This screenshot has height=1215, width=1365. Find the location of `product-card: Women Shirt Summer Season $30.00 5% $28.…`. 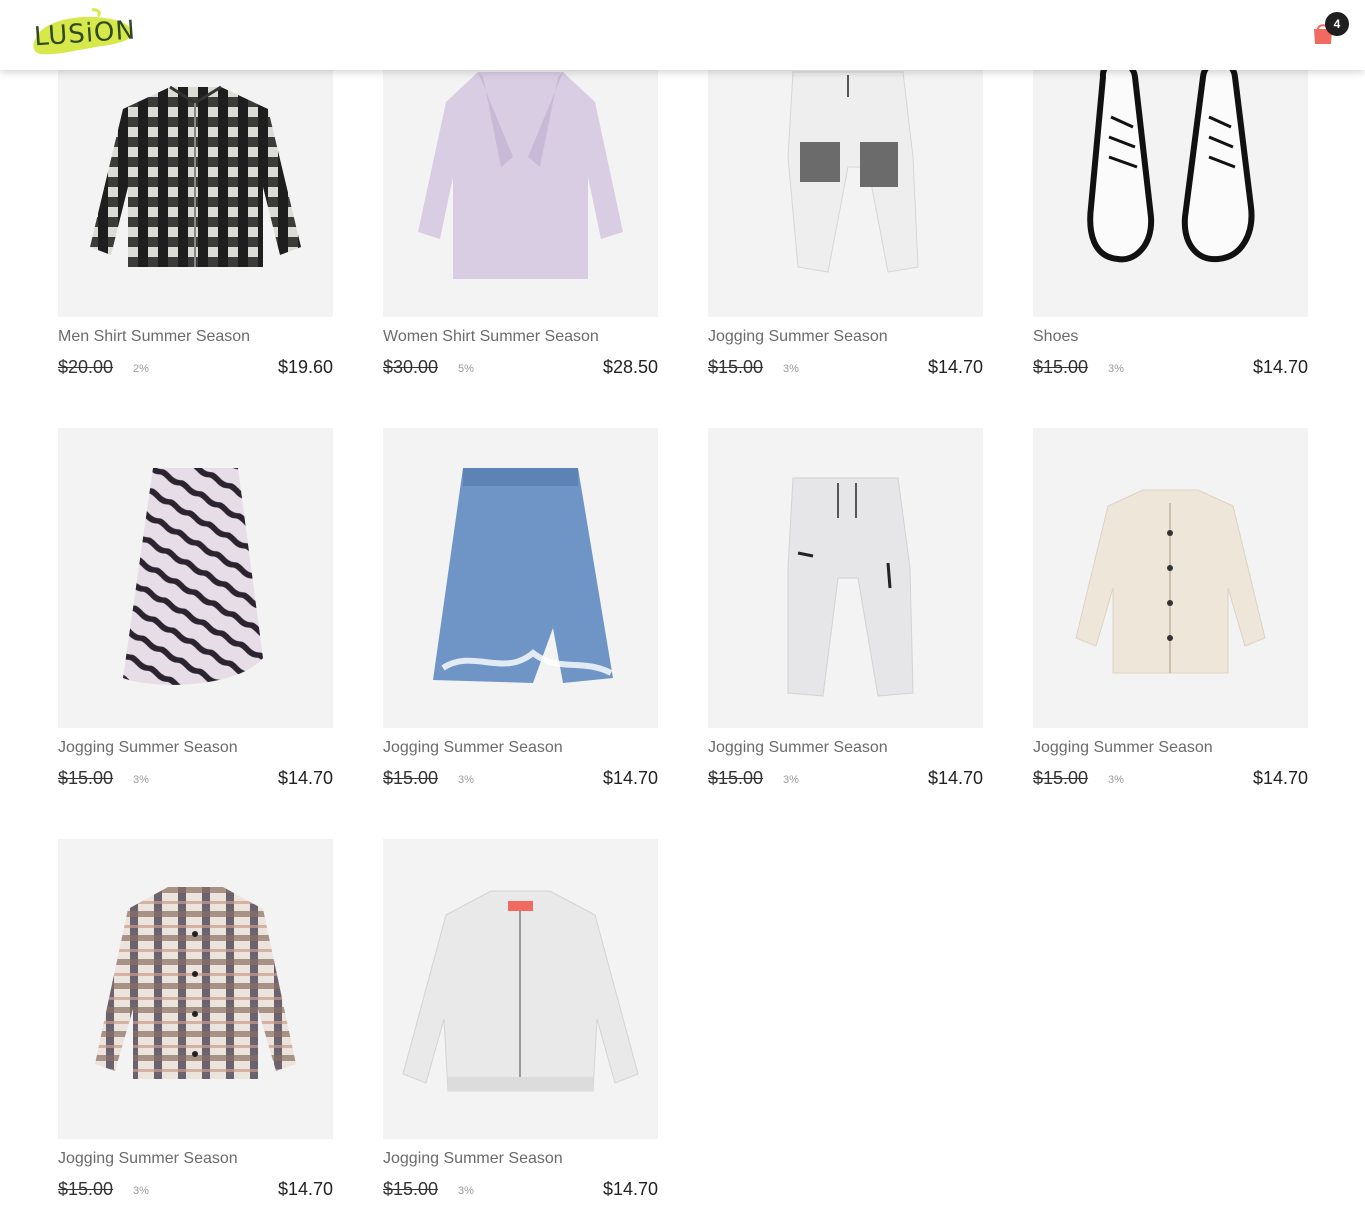

product-card: Women Shirt Summer Season $30.00 5% $28.… is located at coordinates (520, 217).